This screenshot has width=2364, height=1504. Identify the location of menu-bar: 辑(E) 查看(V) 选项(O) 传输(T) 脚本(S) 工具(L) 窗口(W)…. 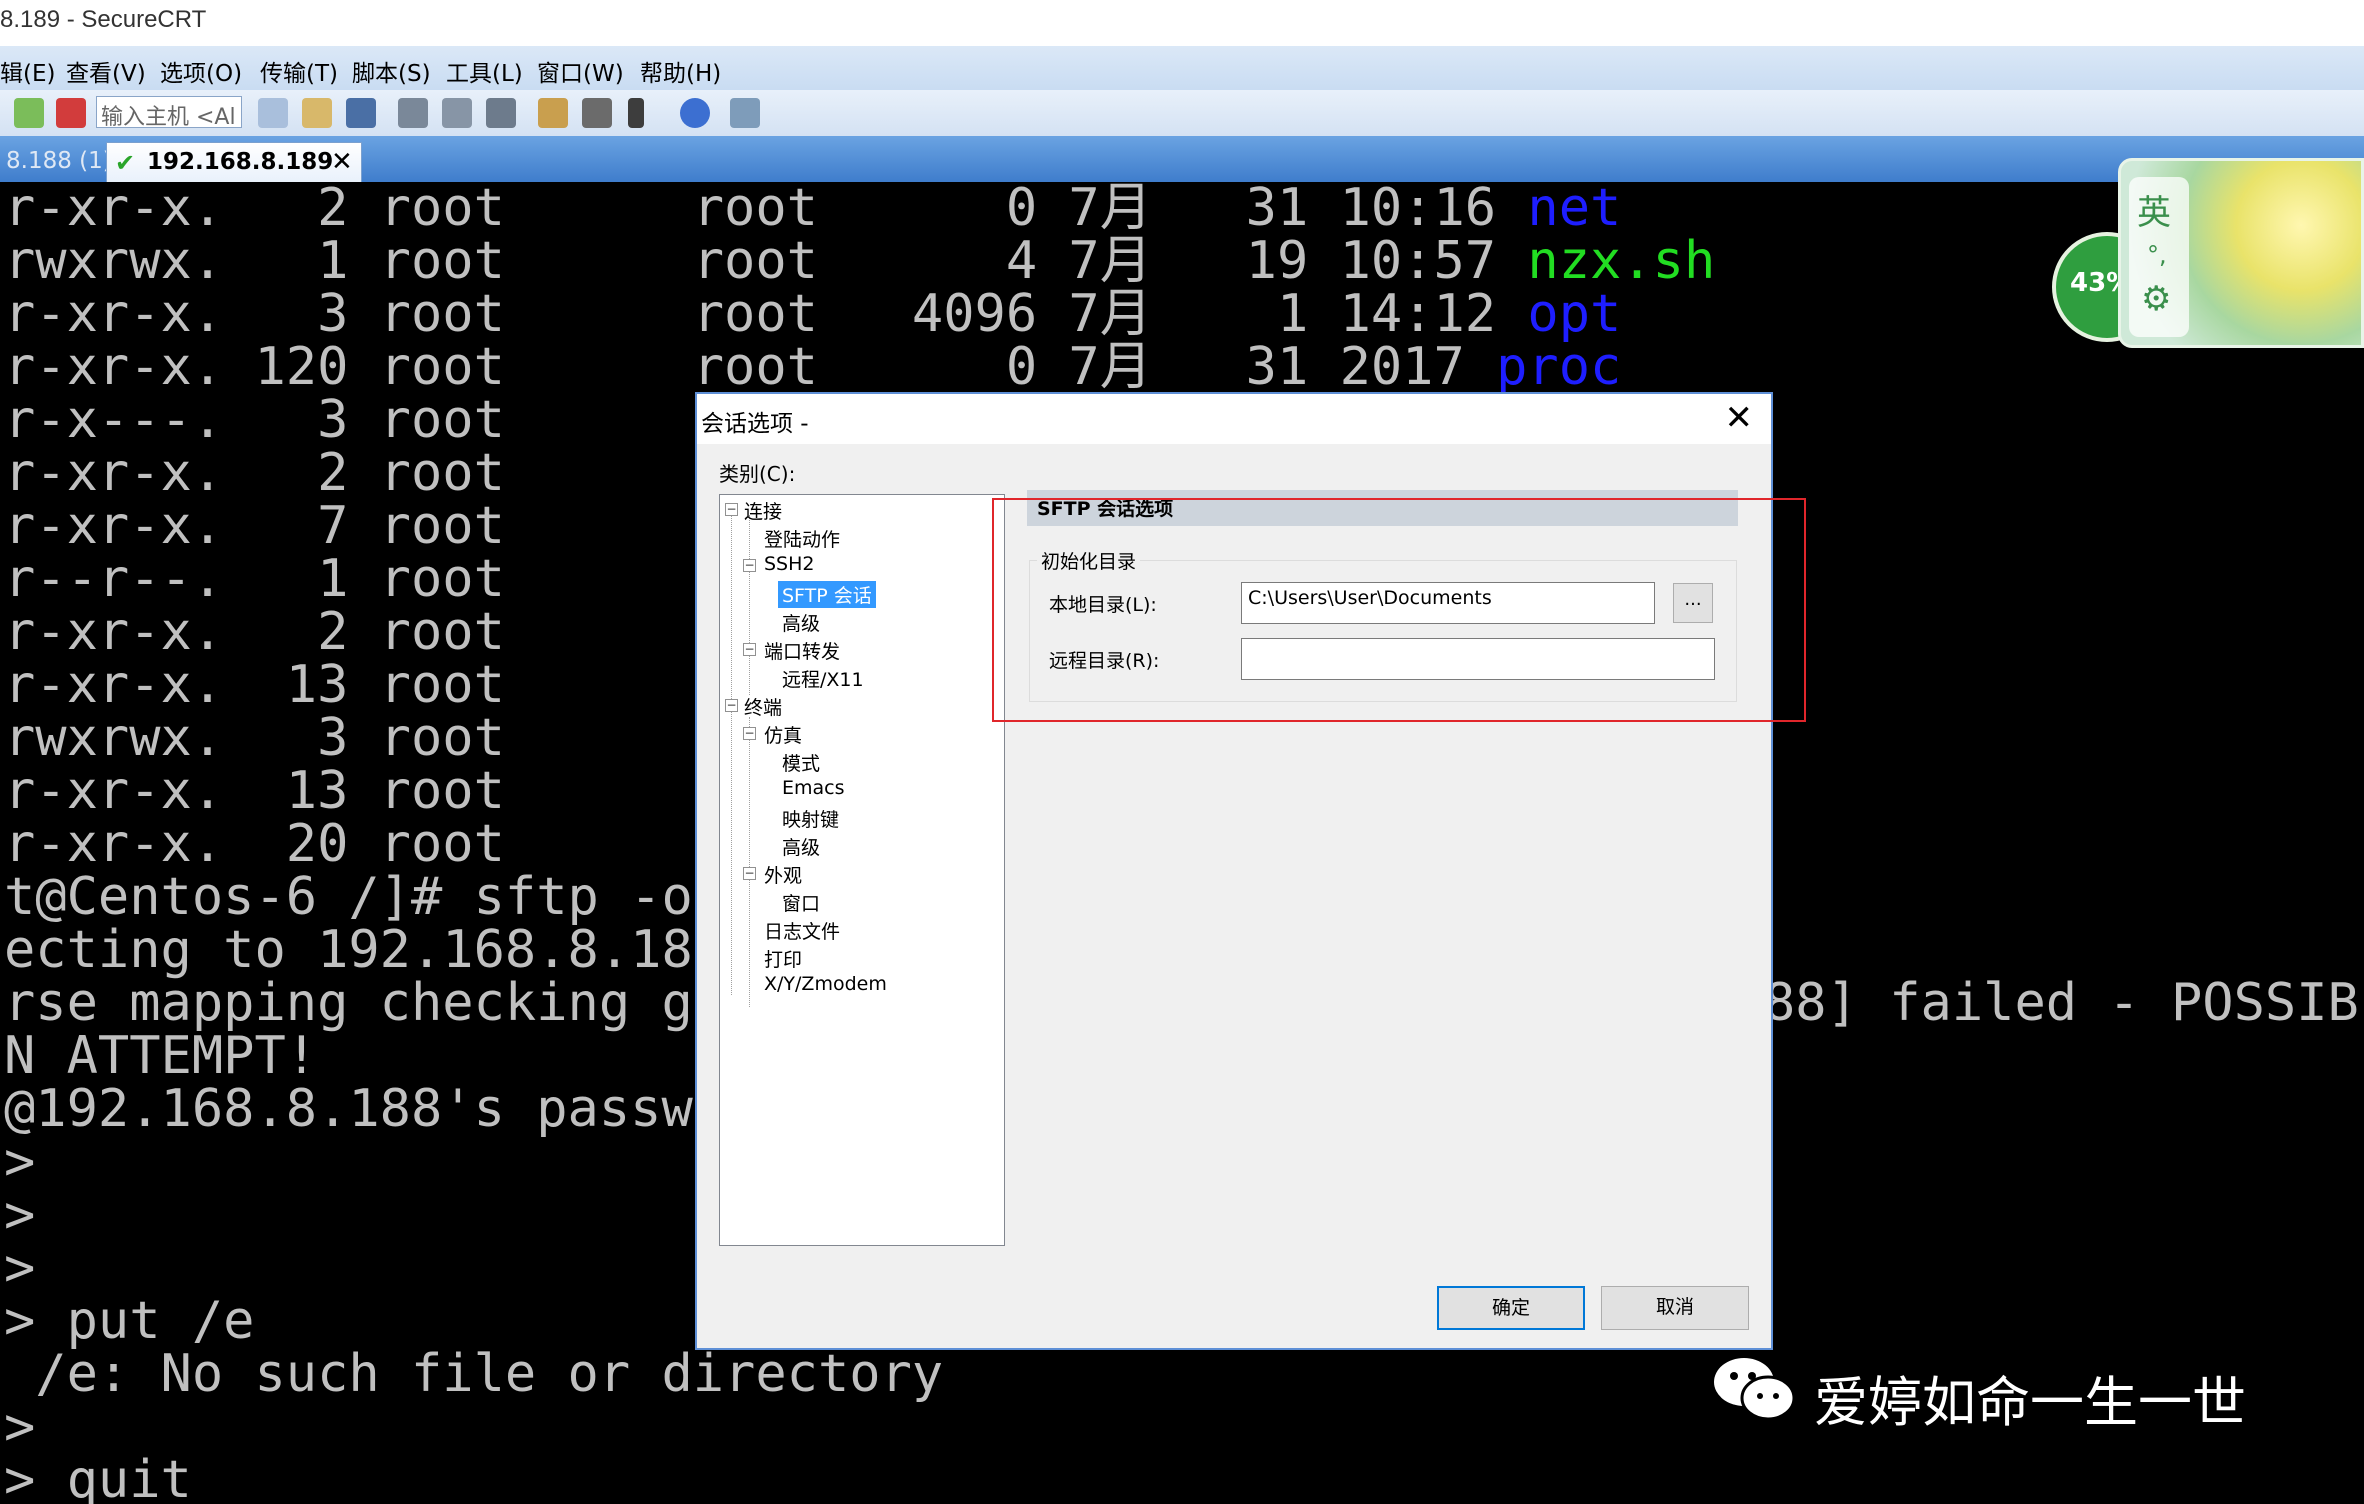
(1182, 68).